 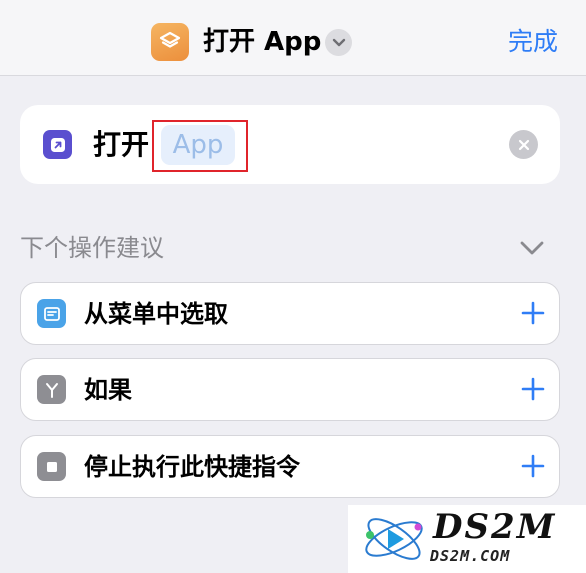 I want to click on nav-header: 打开 App 完成, so click(x=293, y=38).